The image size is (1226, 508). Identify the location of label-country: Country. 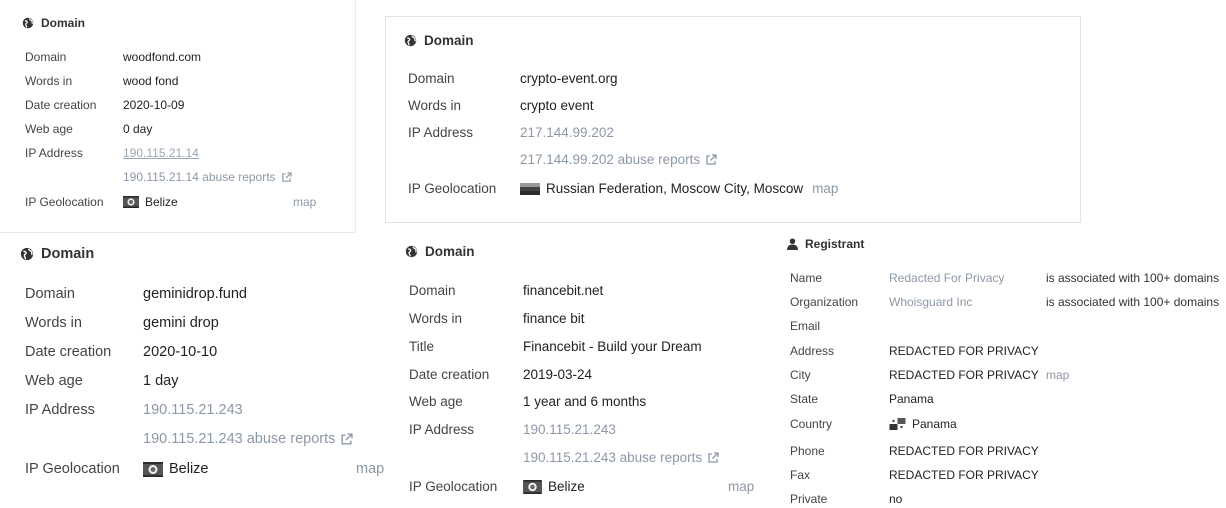
(811, 424).